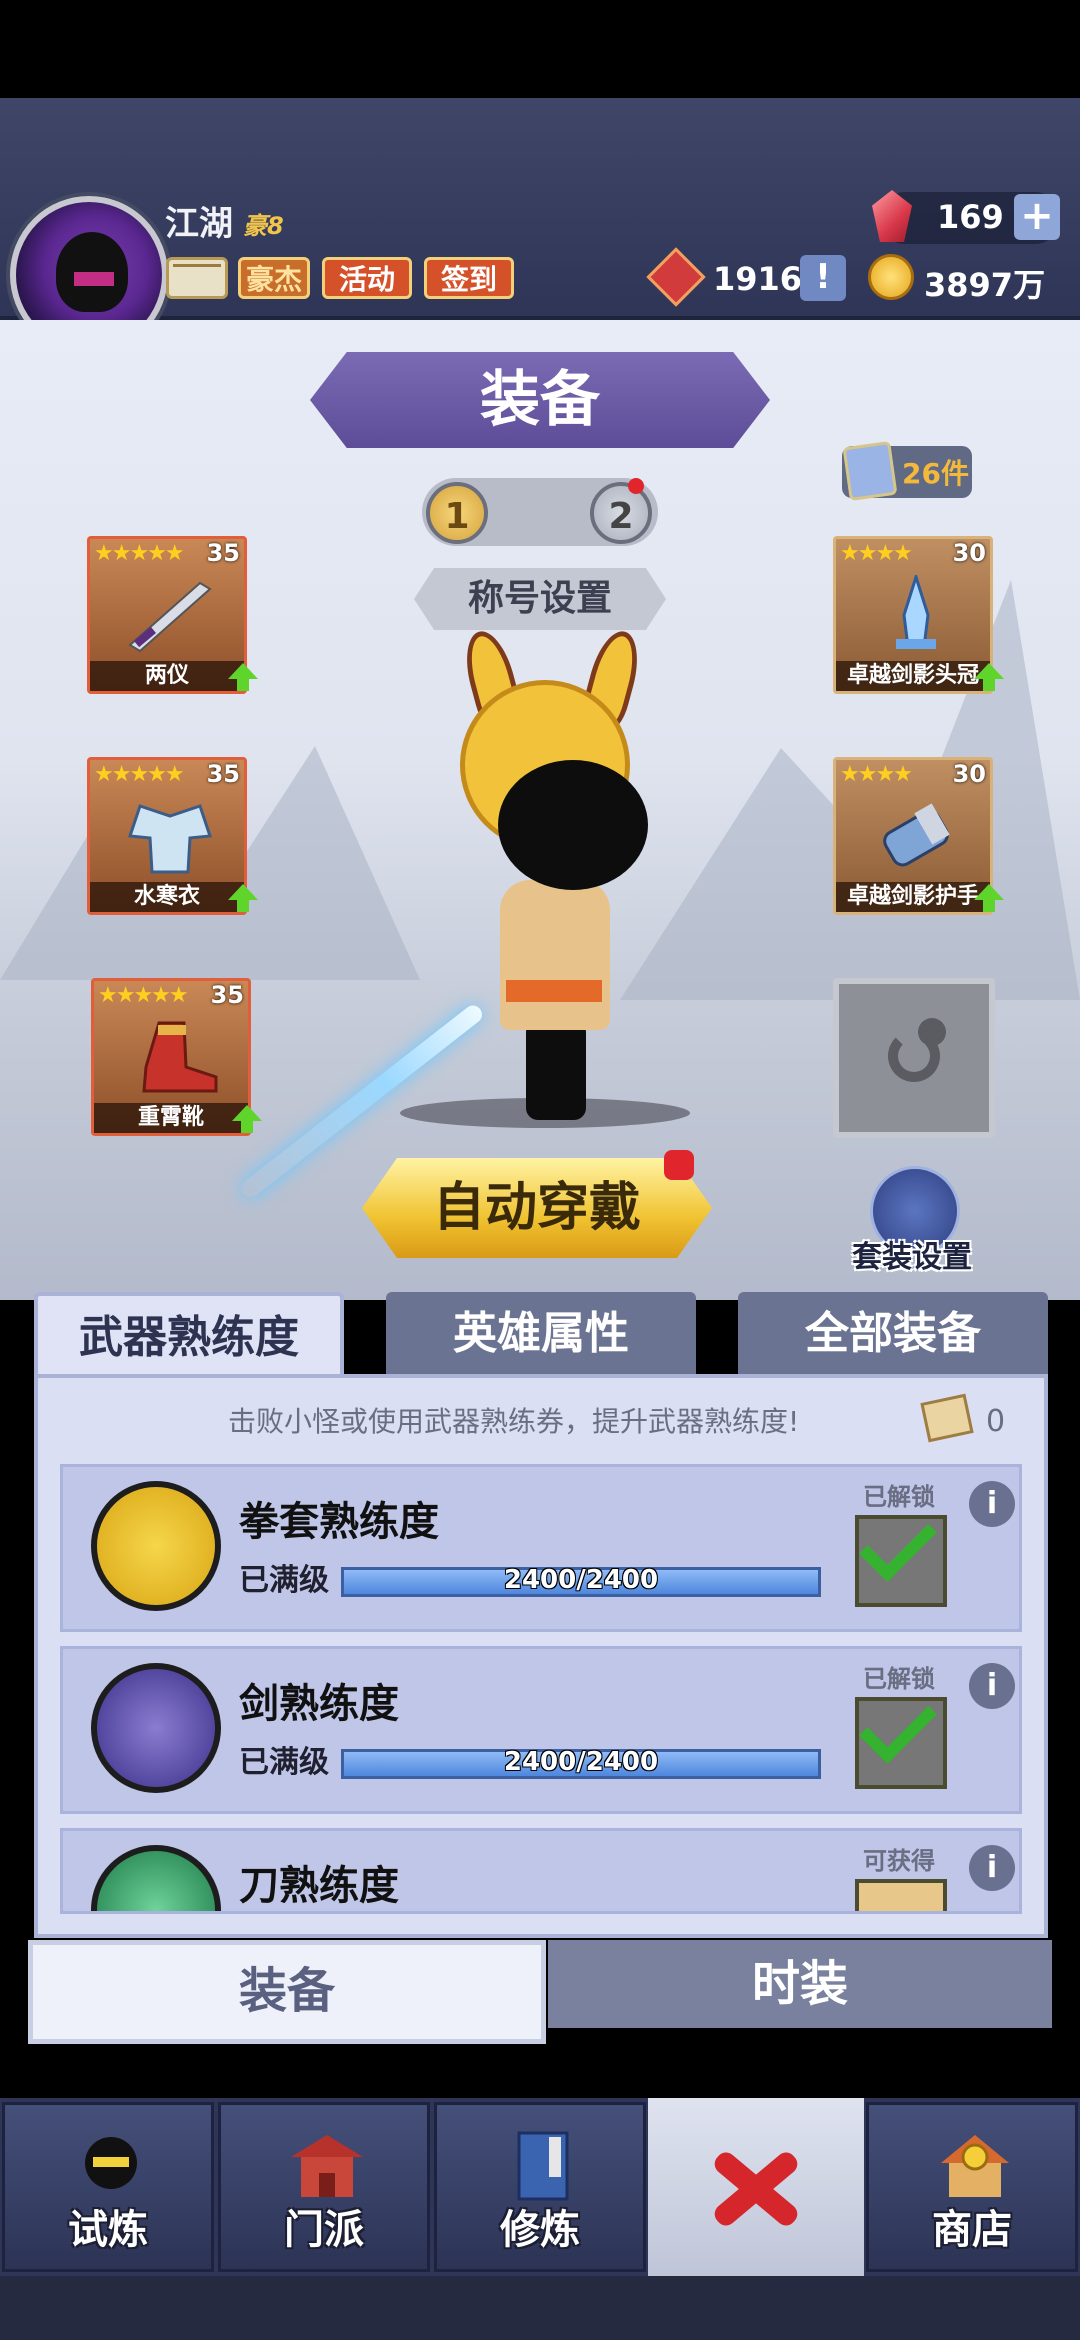 This screenshot has width=1080, height=2340. What do you see at coordinates (972, 2230) in the screenshot?
I see `nav-label: 商店` at bounding box center [972, 2230].